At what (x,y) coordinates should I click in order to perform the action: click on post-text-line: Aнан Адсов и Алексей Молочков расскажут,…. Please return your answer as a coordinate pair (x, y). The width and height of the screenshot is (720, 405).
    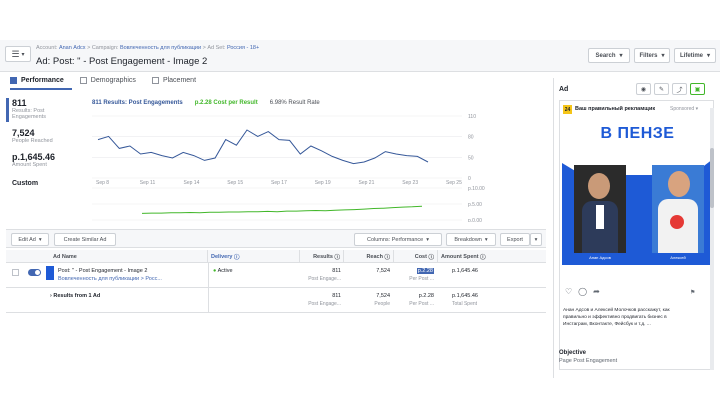
    Looking at the image, I should click on (616, 310).